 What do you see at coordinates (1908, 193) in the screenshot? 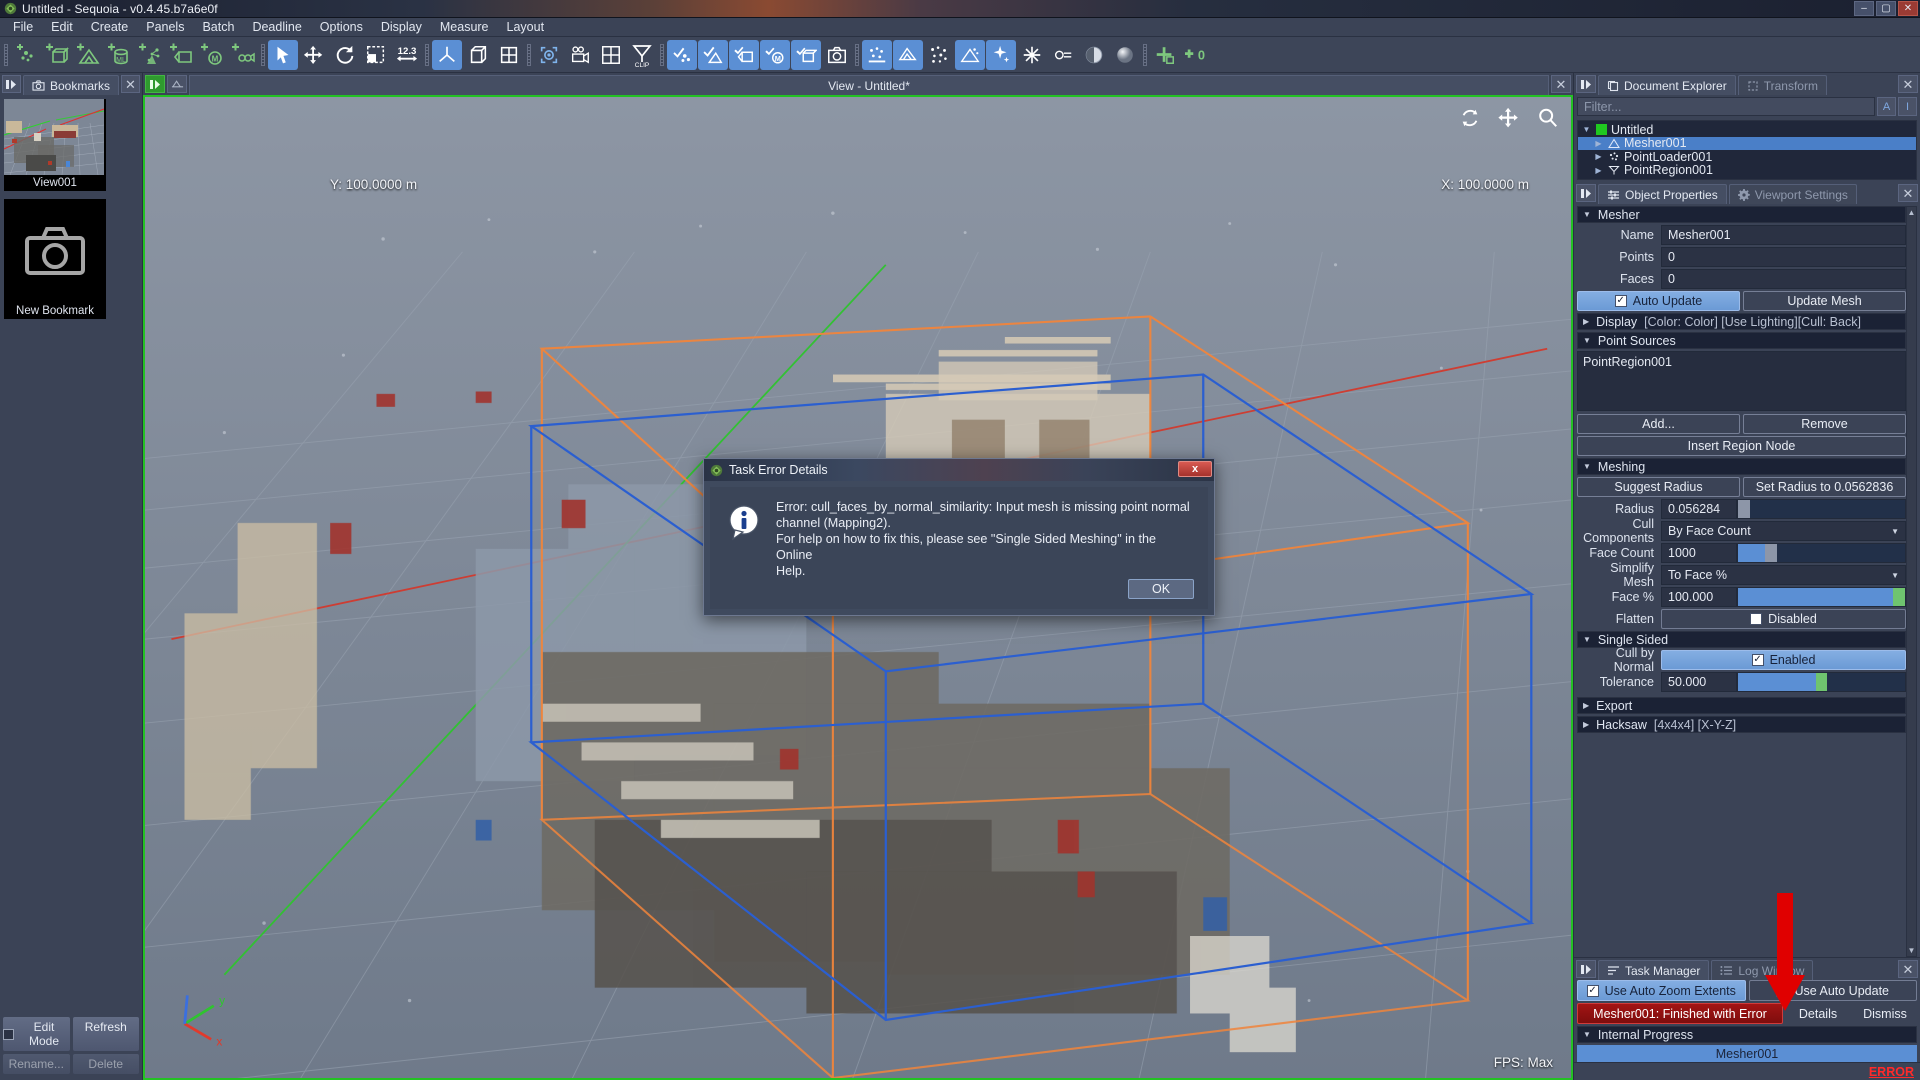
I see `properties-close-button: ✕` at bounding box center [1908, 193].